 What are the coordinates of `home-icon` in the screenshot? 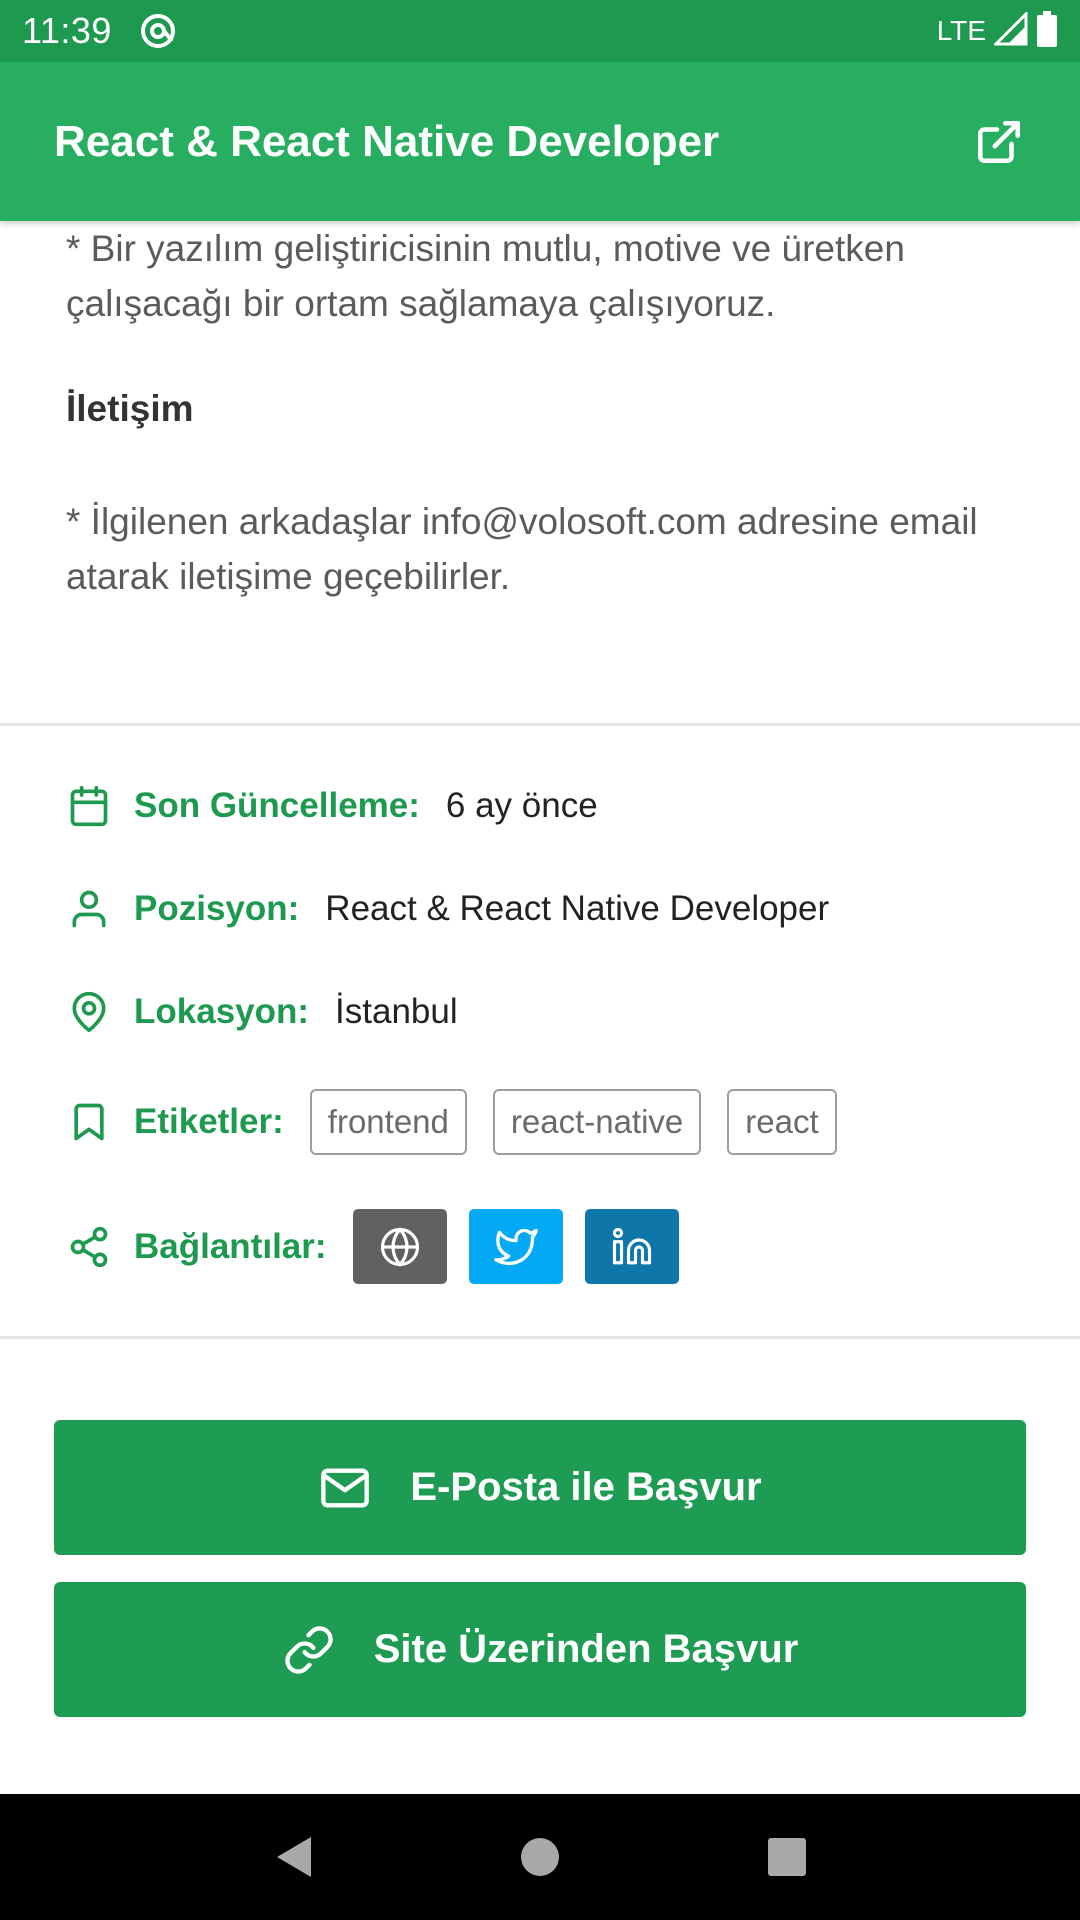 It's located at (540, 1857).